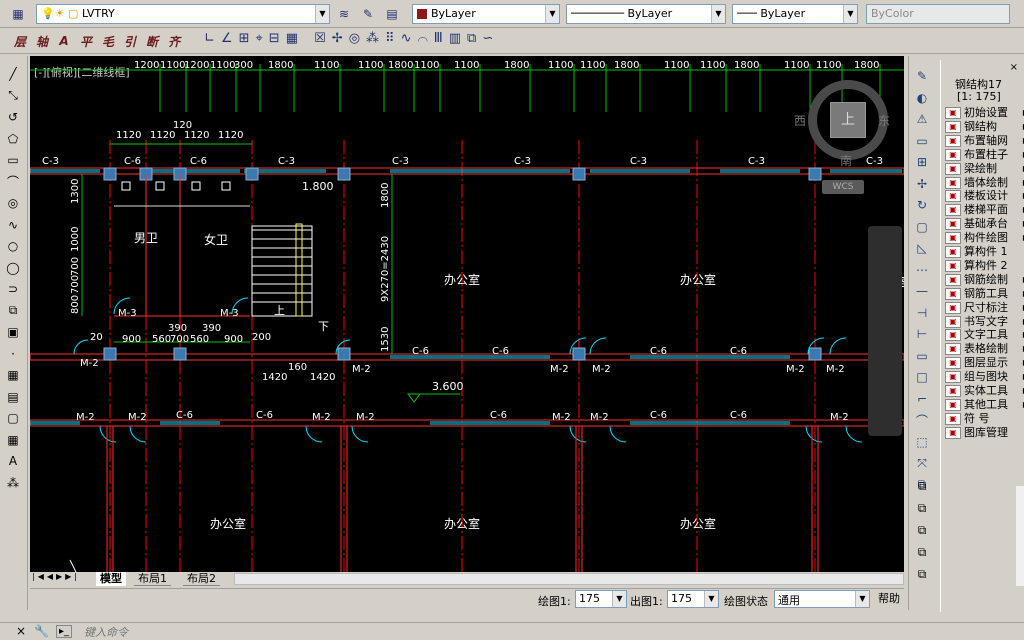 Image resolution: width=1024 pixels, height=640 pixels. Describe the element at coordinates (13, 332) in the screenshot. I see `make-block-icon: ▣` at that location.